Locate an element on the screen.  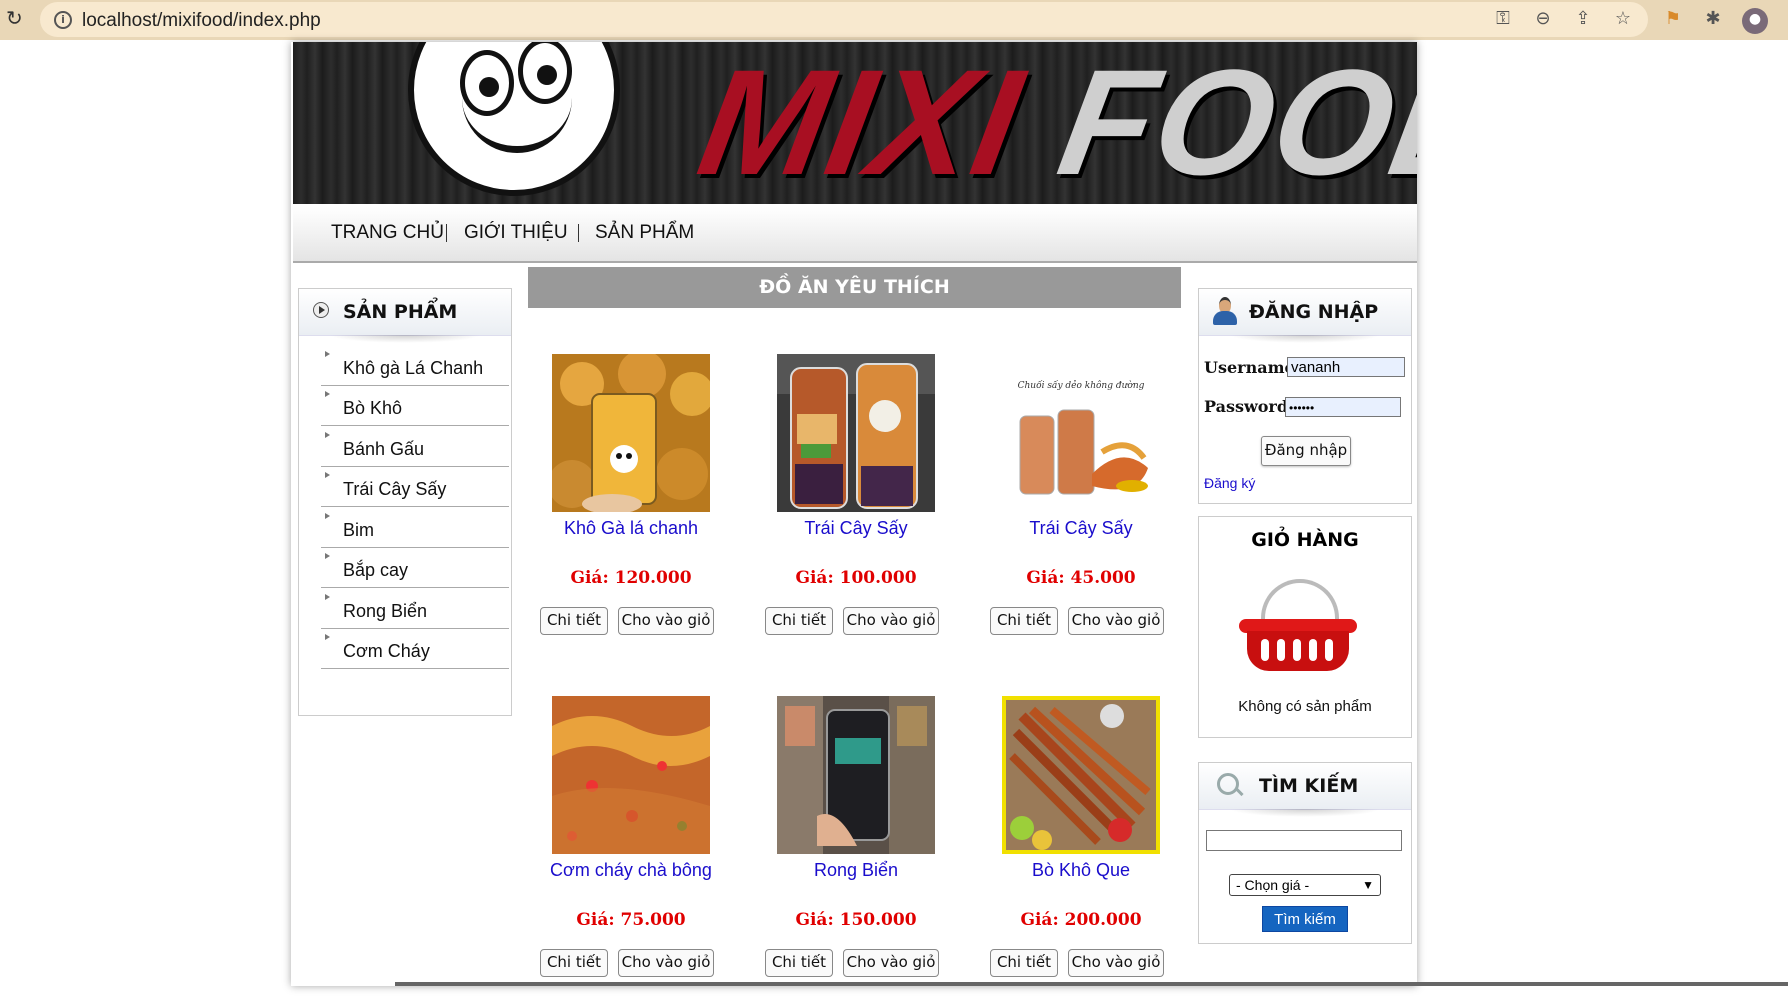
search-input is located at coordinates (1304, 840).